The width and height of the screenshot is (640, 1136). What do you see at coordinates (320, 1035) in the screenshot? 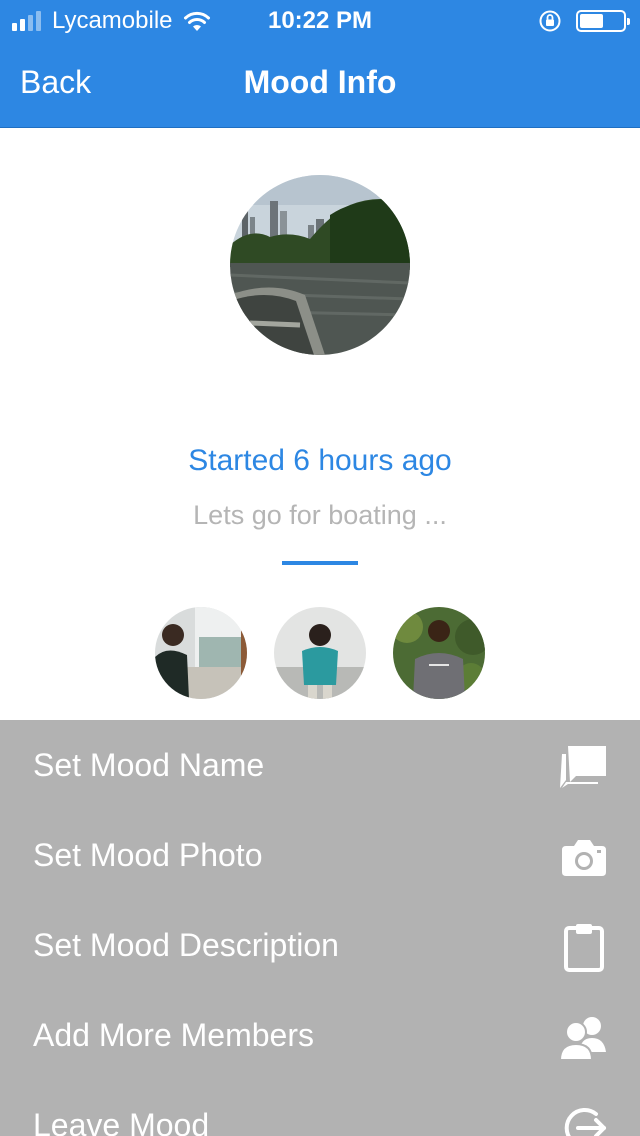
I see `add-more-members-item: Add More Members` at bounding box center [320, 1035].